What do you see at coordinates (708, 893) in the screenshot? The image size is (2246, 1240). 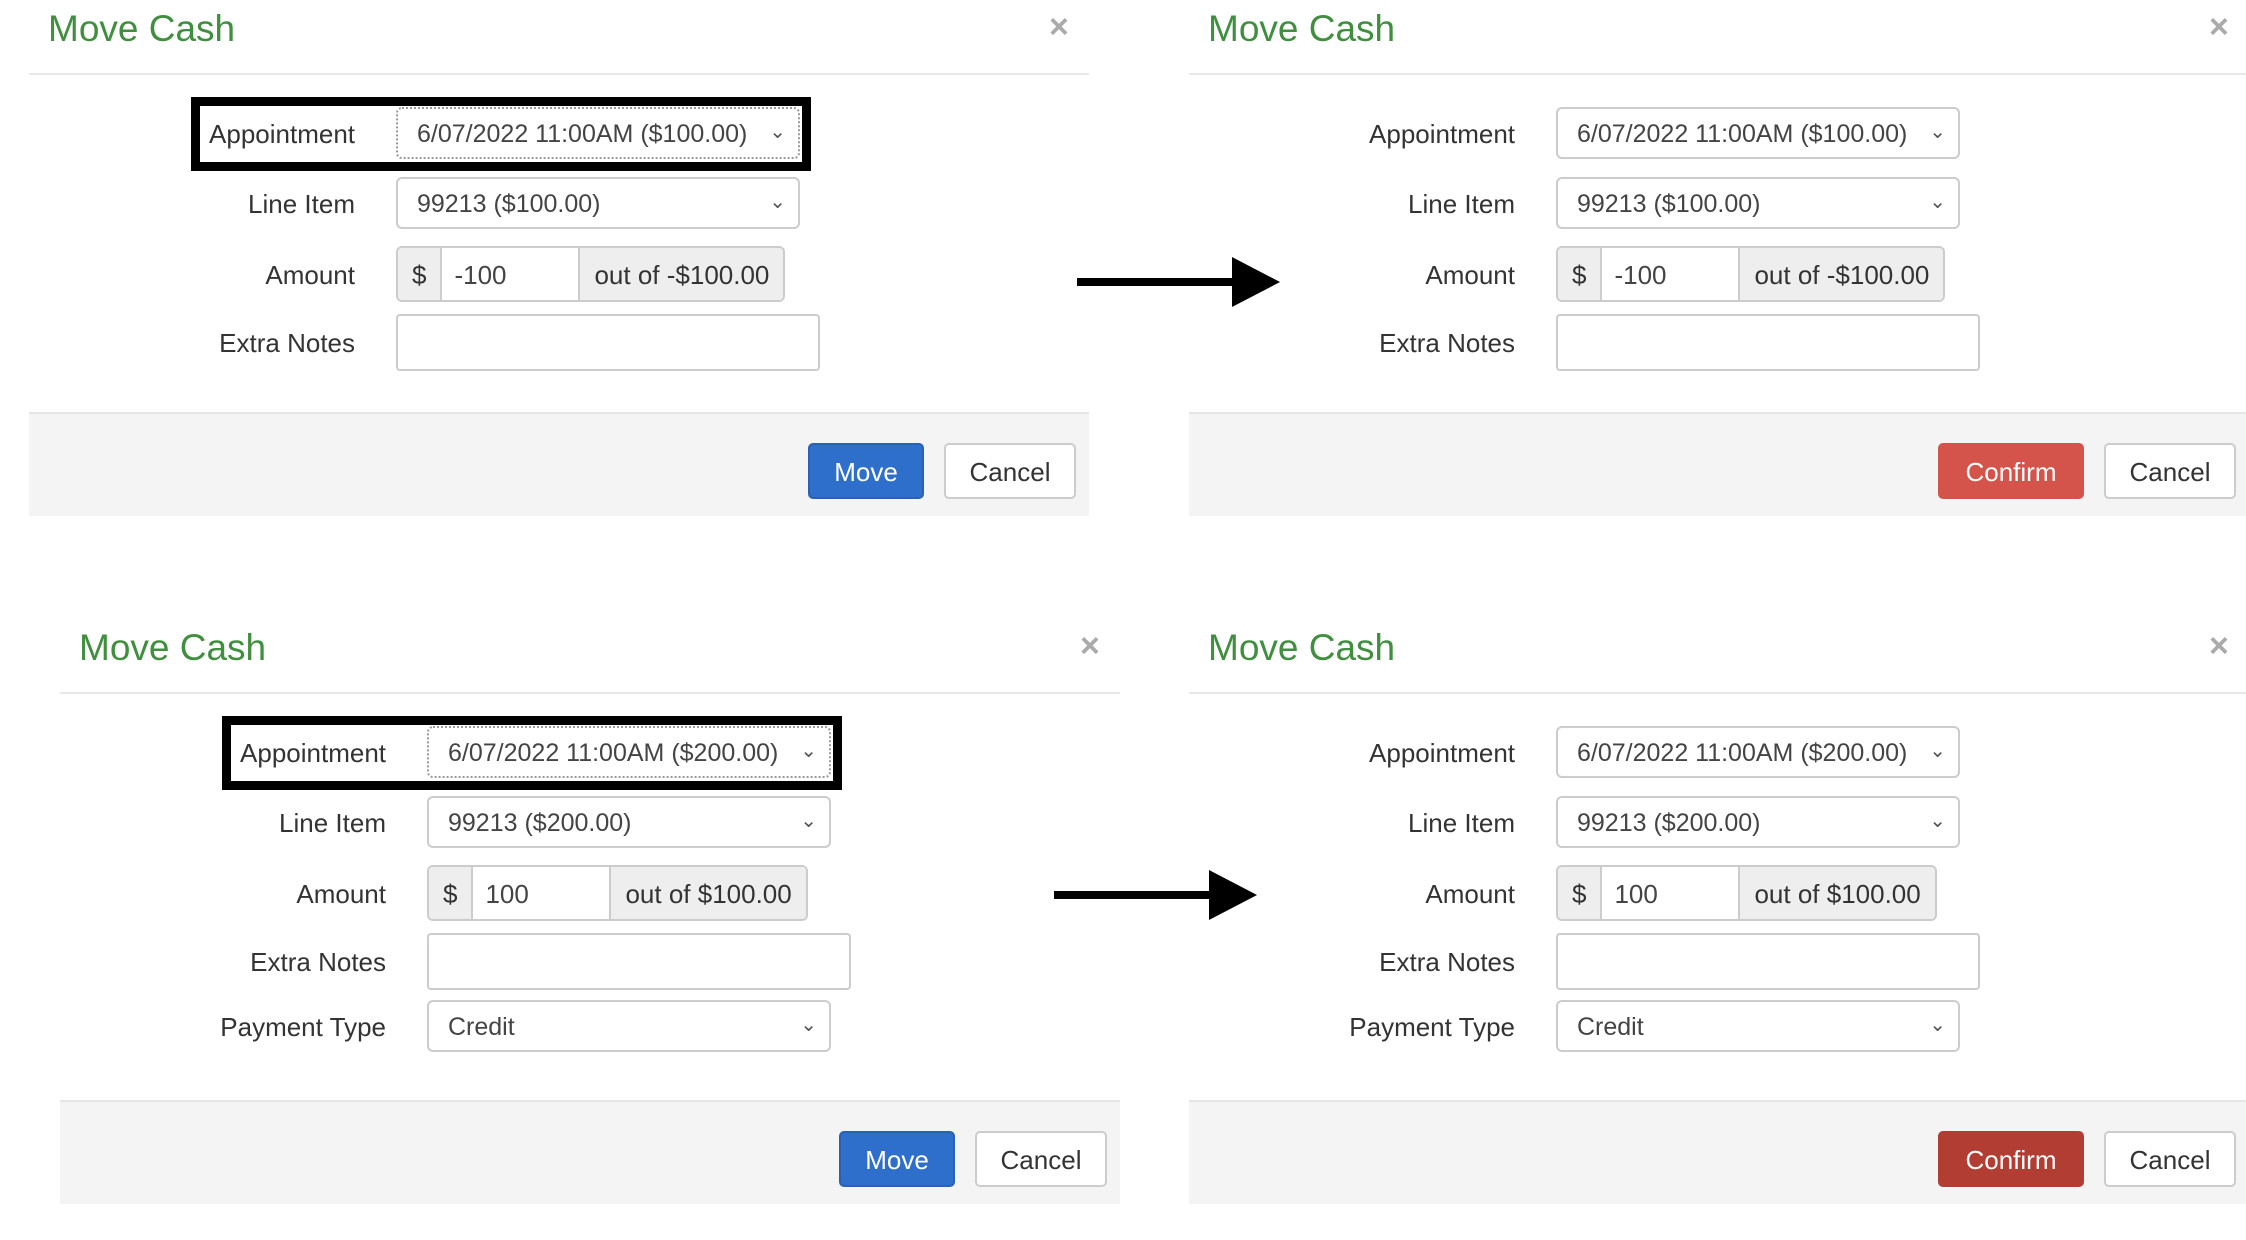 I see `out-of-addon: out of $100.00` at bounding box center [708, 893].